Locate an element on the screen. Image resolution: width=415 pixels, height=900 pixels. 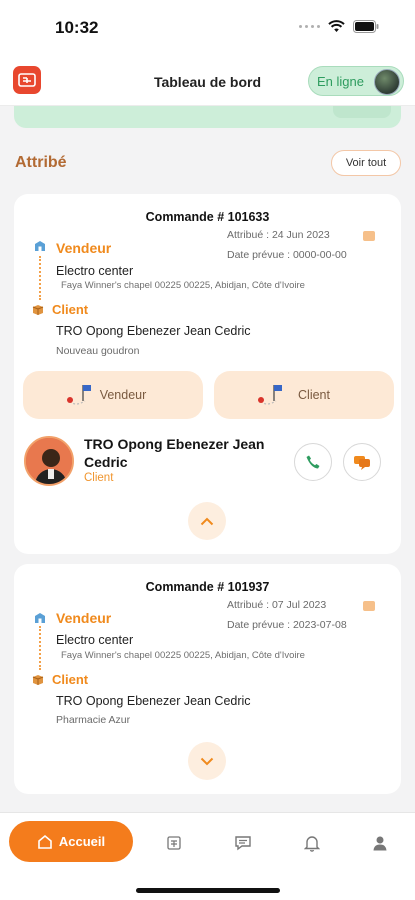
home-indicator is located at coordinates (208, 890).